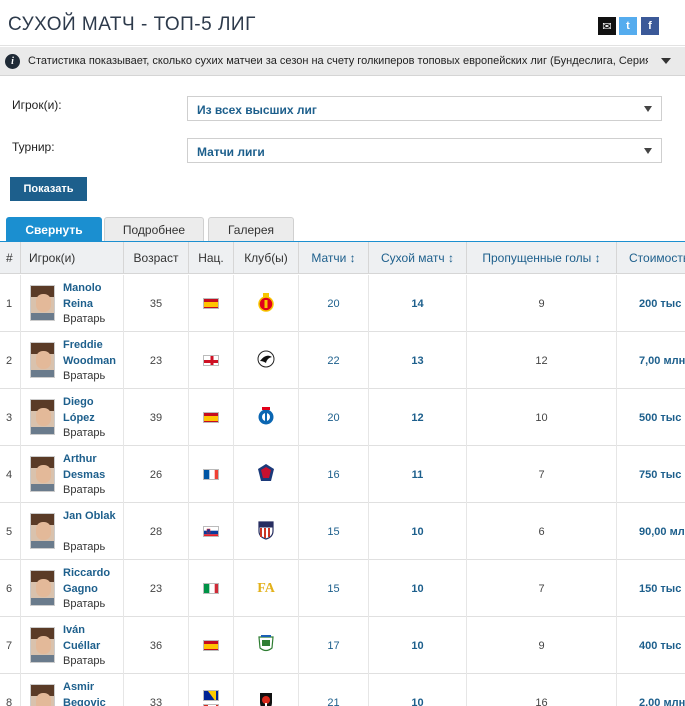 This screenshot has height=706, width=685. What do you see at coordinates (211, 258) in the screenshot?
I see `column-nationality: Нац.` at bounding box center [211, 258].